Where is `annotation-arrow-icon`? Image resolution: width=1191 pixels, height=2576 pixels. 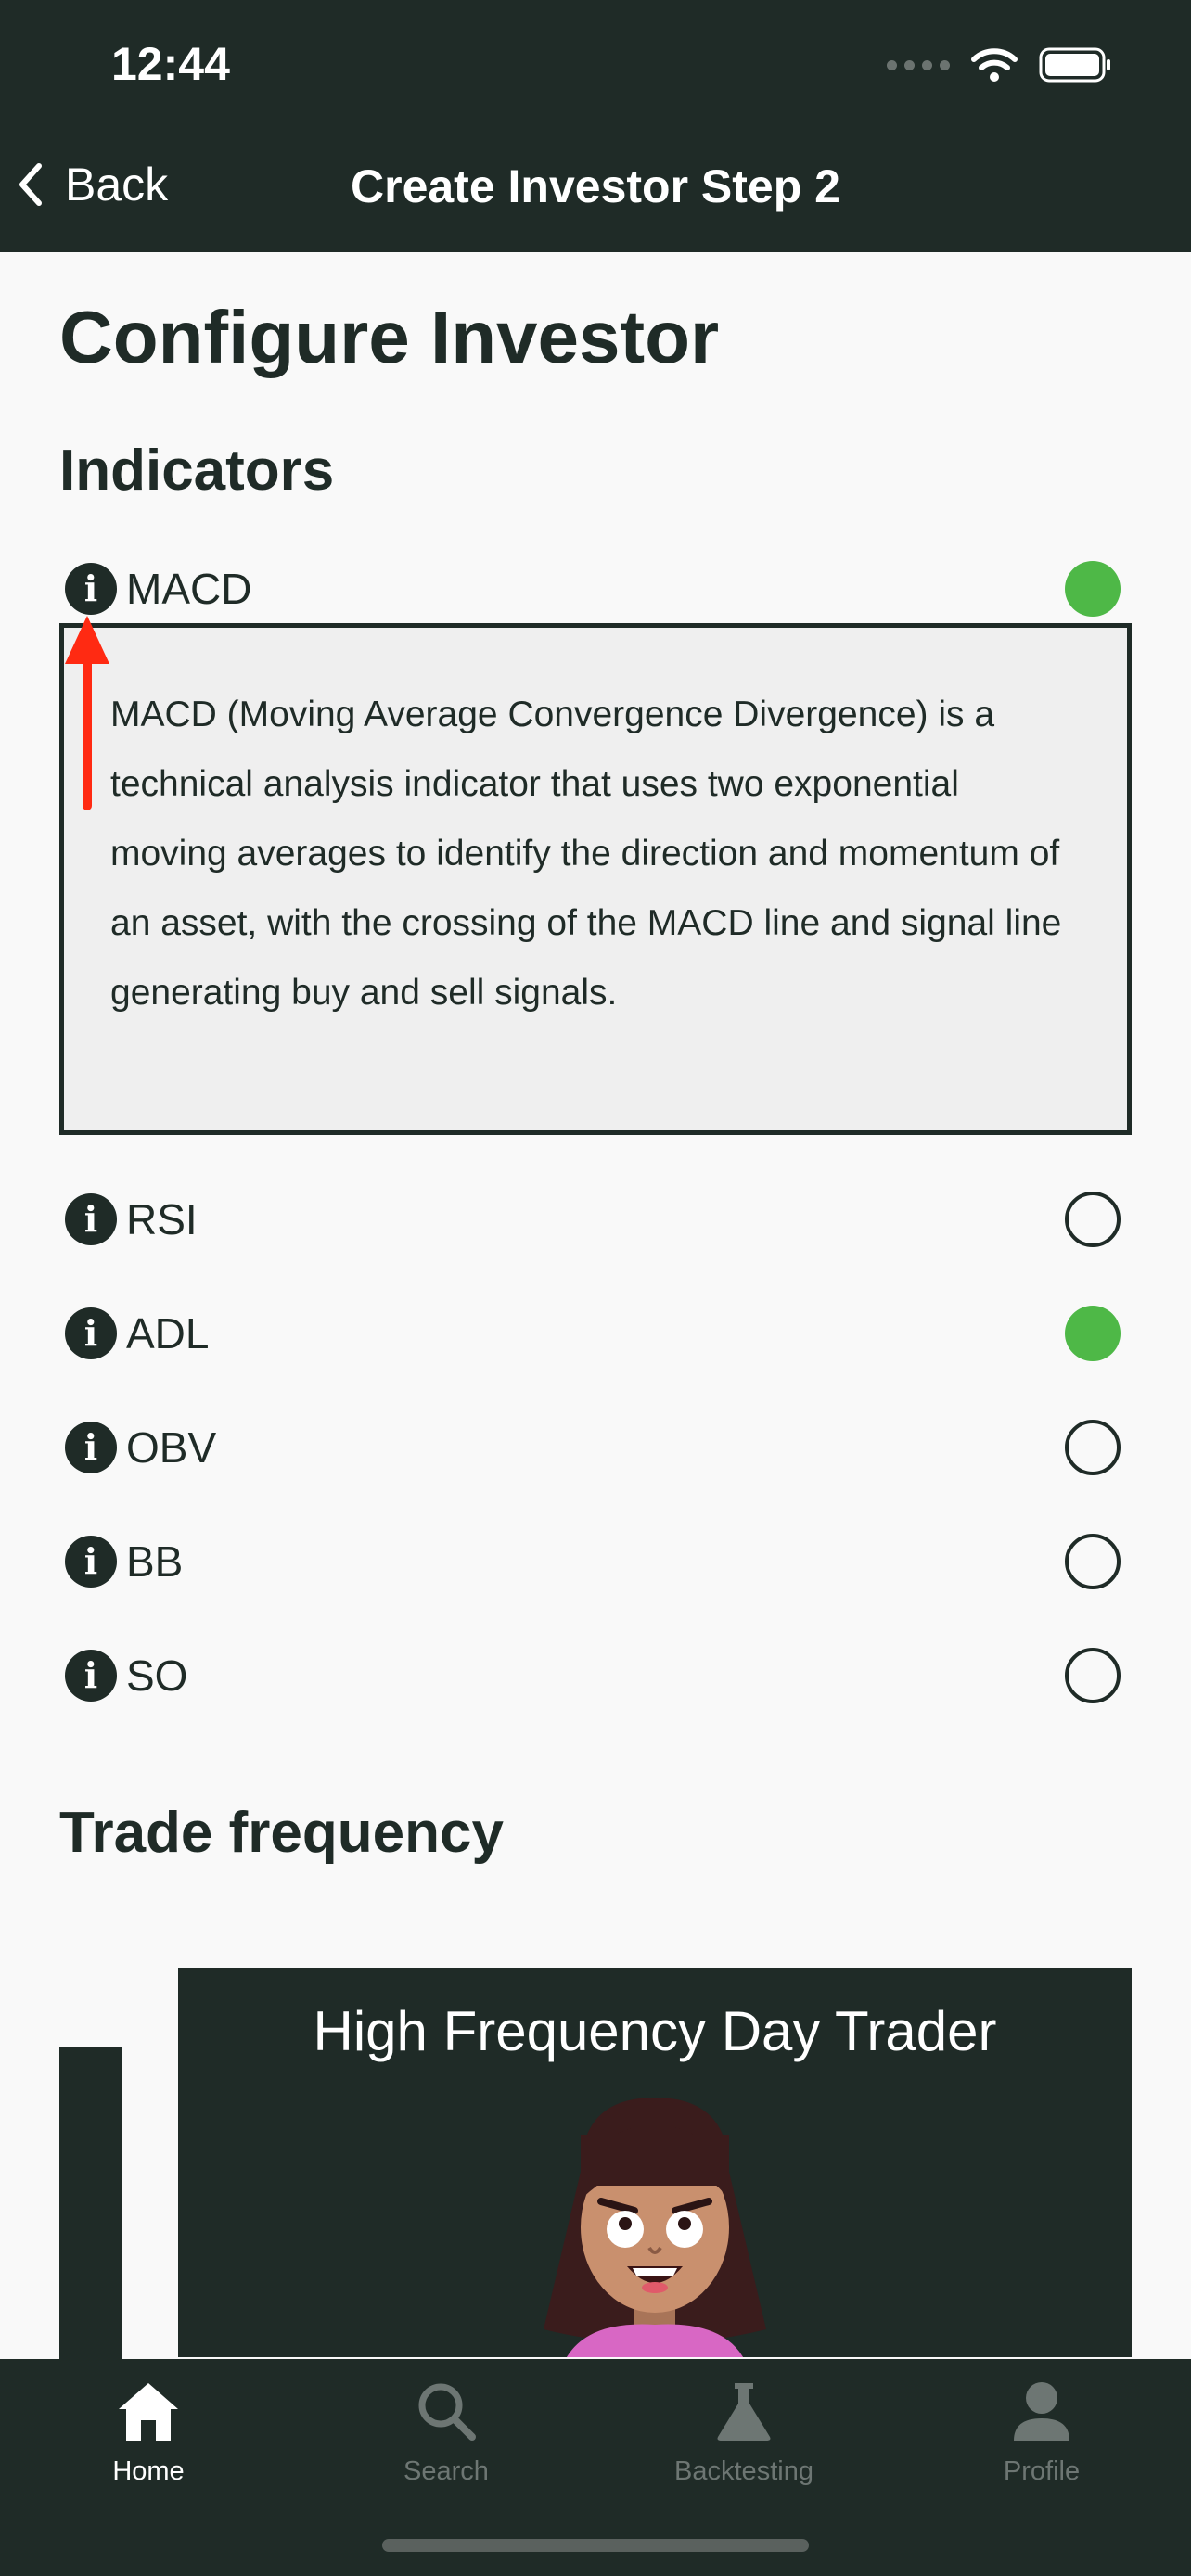
annotation-arrow-icon is located at coordinates (87, 713).